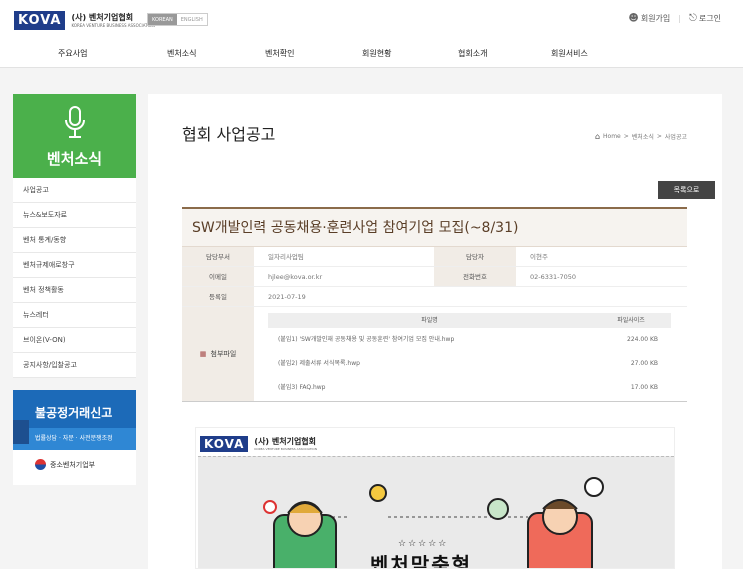 The height and width of the screenshot is (569, 743). I want to click on nav-item-confirm: 벤처확인, so click(279, 53).